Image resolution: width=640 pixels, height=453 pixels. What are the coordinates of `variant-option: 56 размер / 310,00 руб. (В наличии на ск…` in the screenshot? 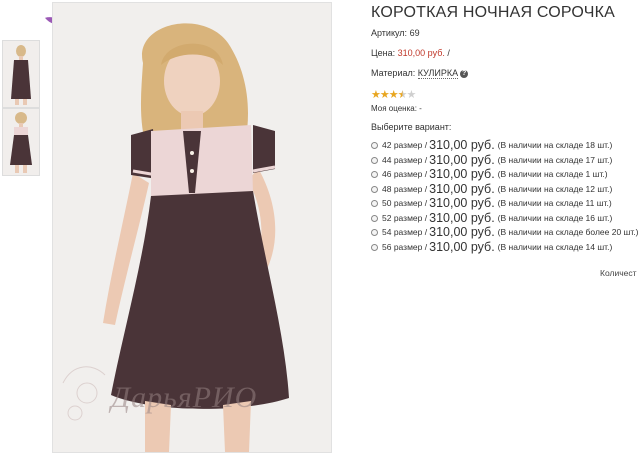 It's located at (491, 247).